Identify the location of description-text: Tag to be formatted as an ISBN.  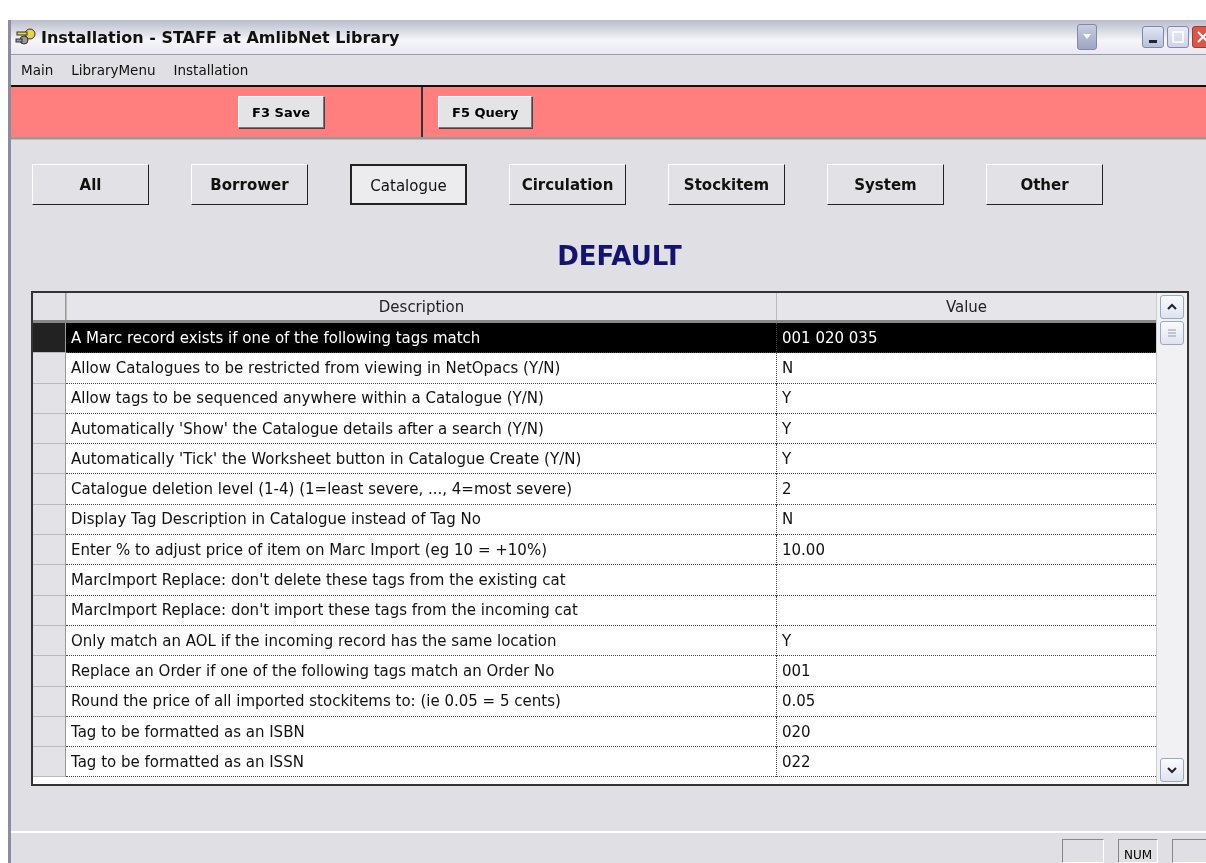
(188, 731).